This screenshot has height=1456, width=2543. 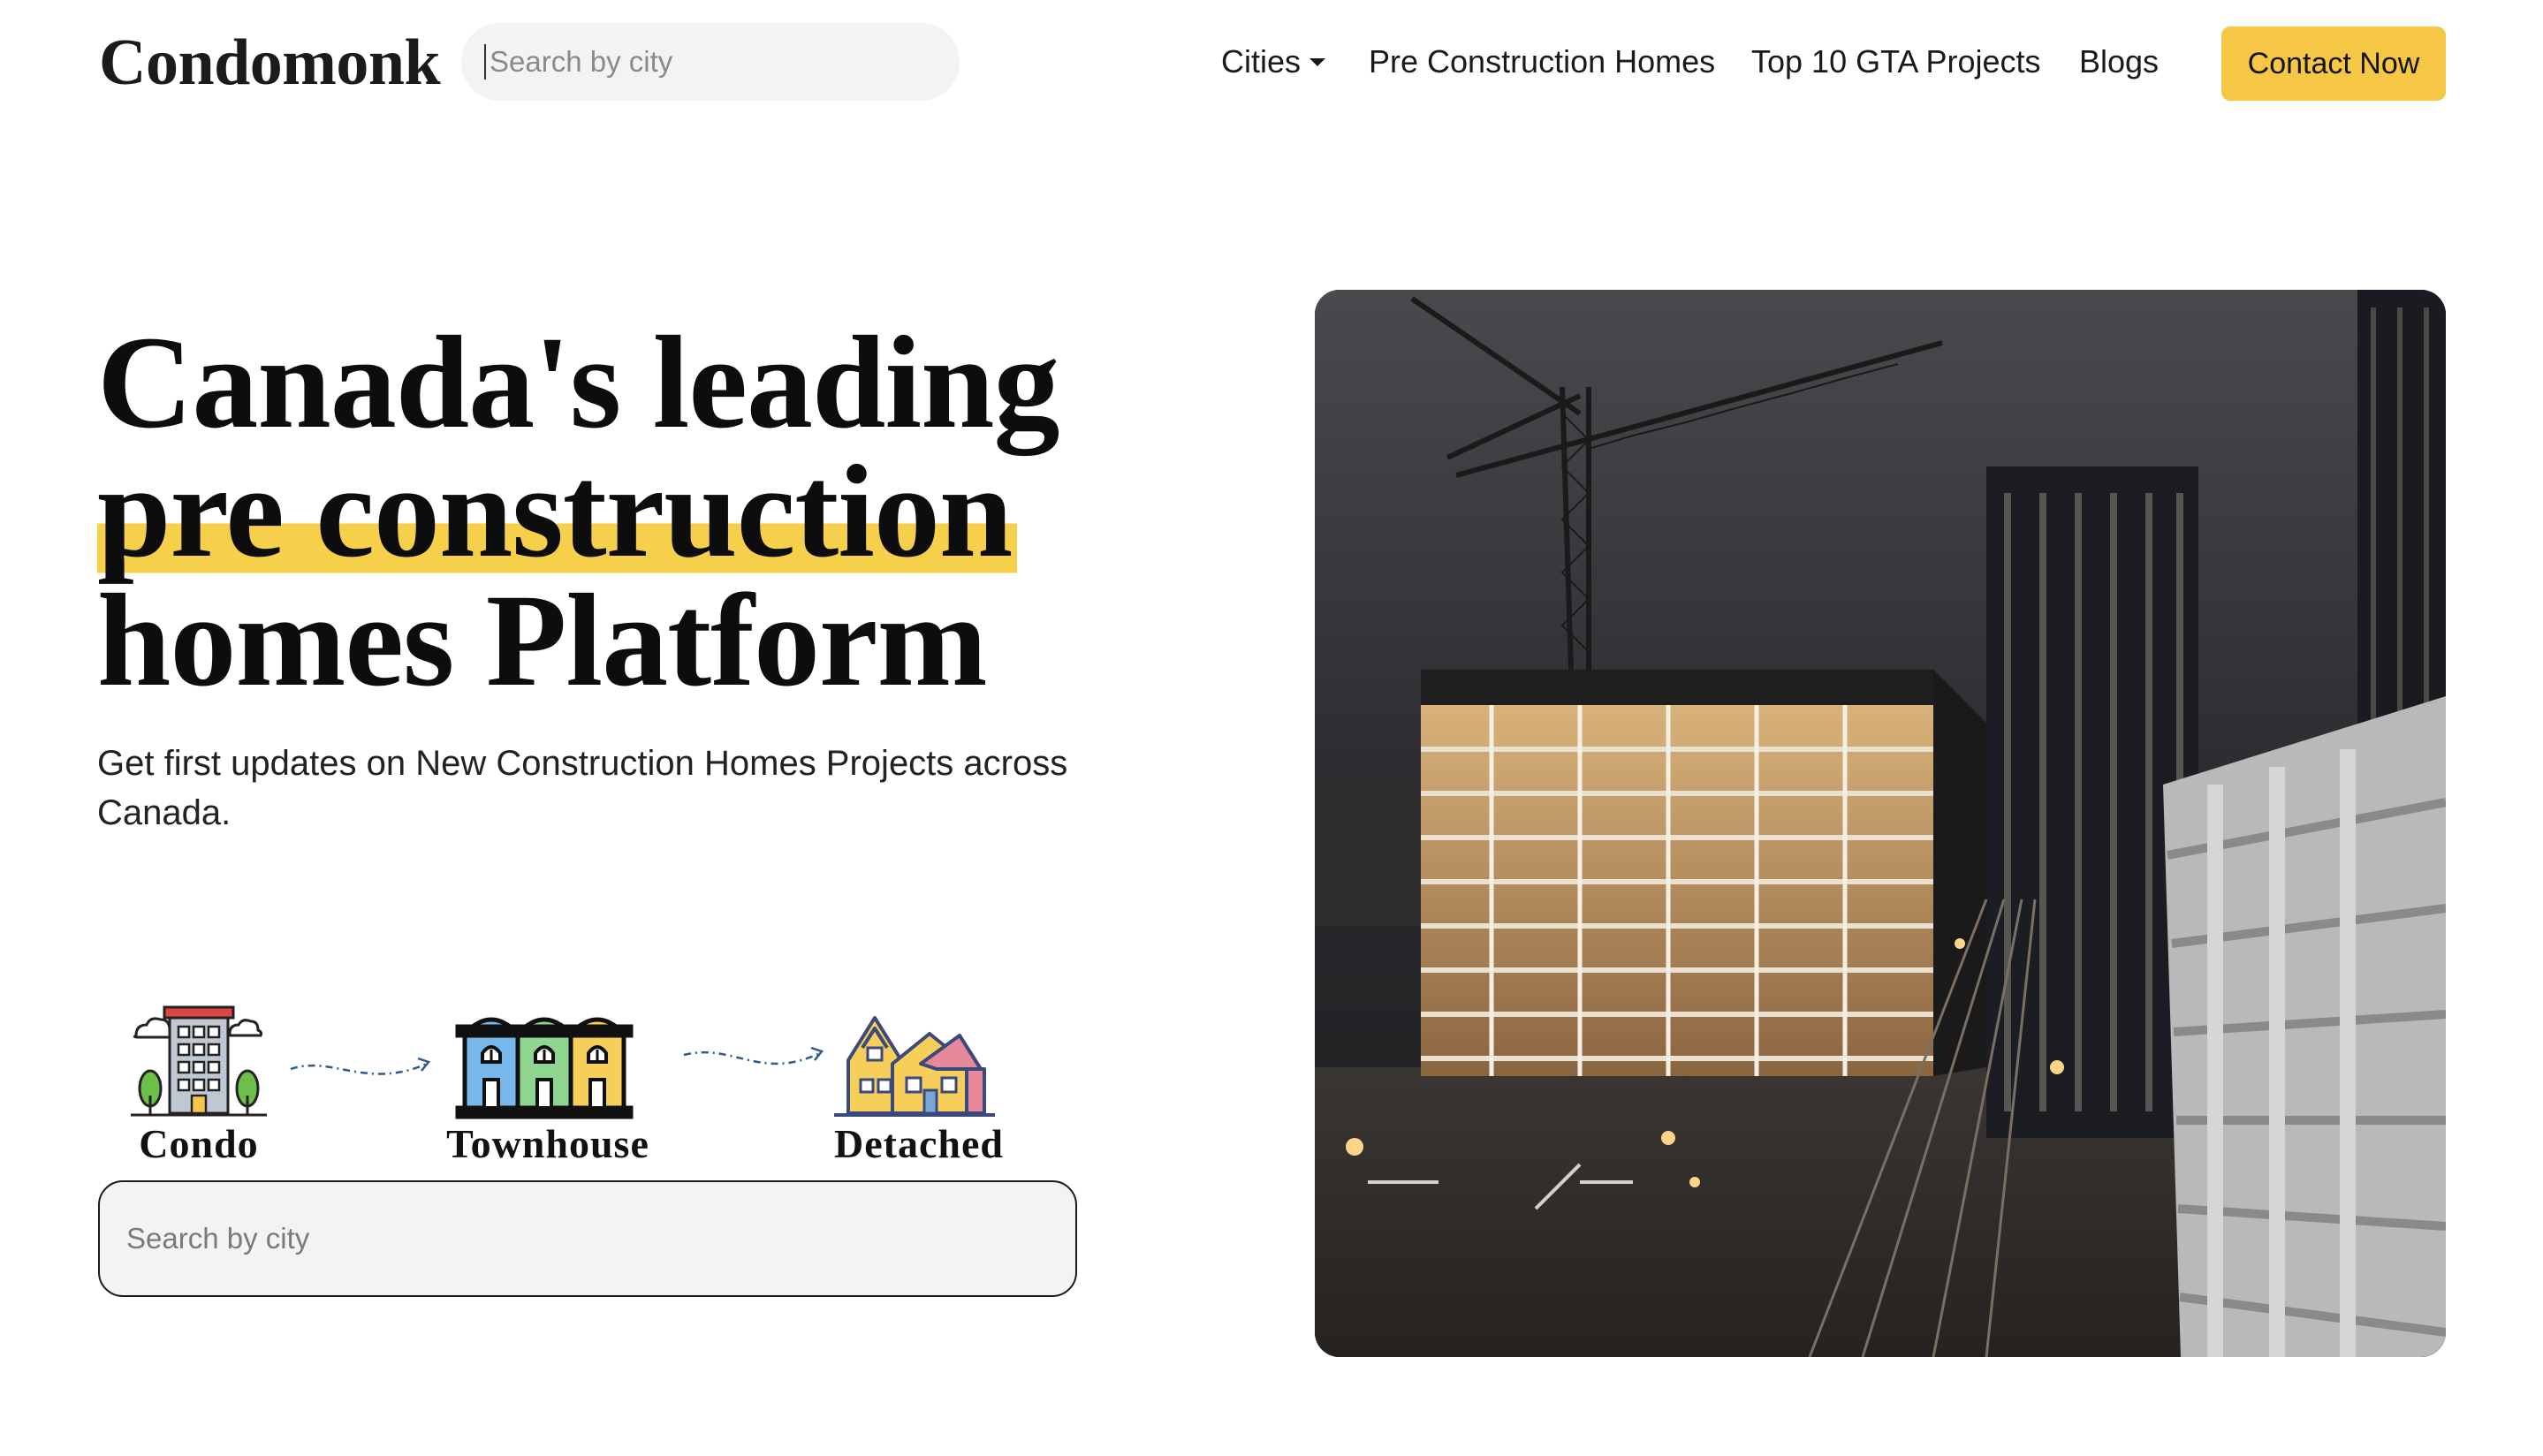 What do you see at coordinates (1895, 61) in the screenshot?
I see `nav-top-10-gta-projects: Top 10 GTA Projects` at bounding box center [1895, 61].